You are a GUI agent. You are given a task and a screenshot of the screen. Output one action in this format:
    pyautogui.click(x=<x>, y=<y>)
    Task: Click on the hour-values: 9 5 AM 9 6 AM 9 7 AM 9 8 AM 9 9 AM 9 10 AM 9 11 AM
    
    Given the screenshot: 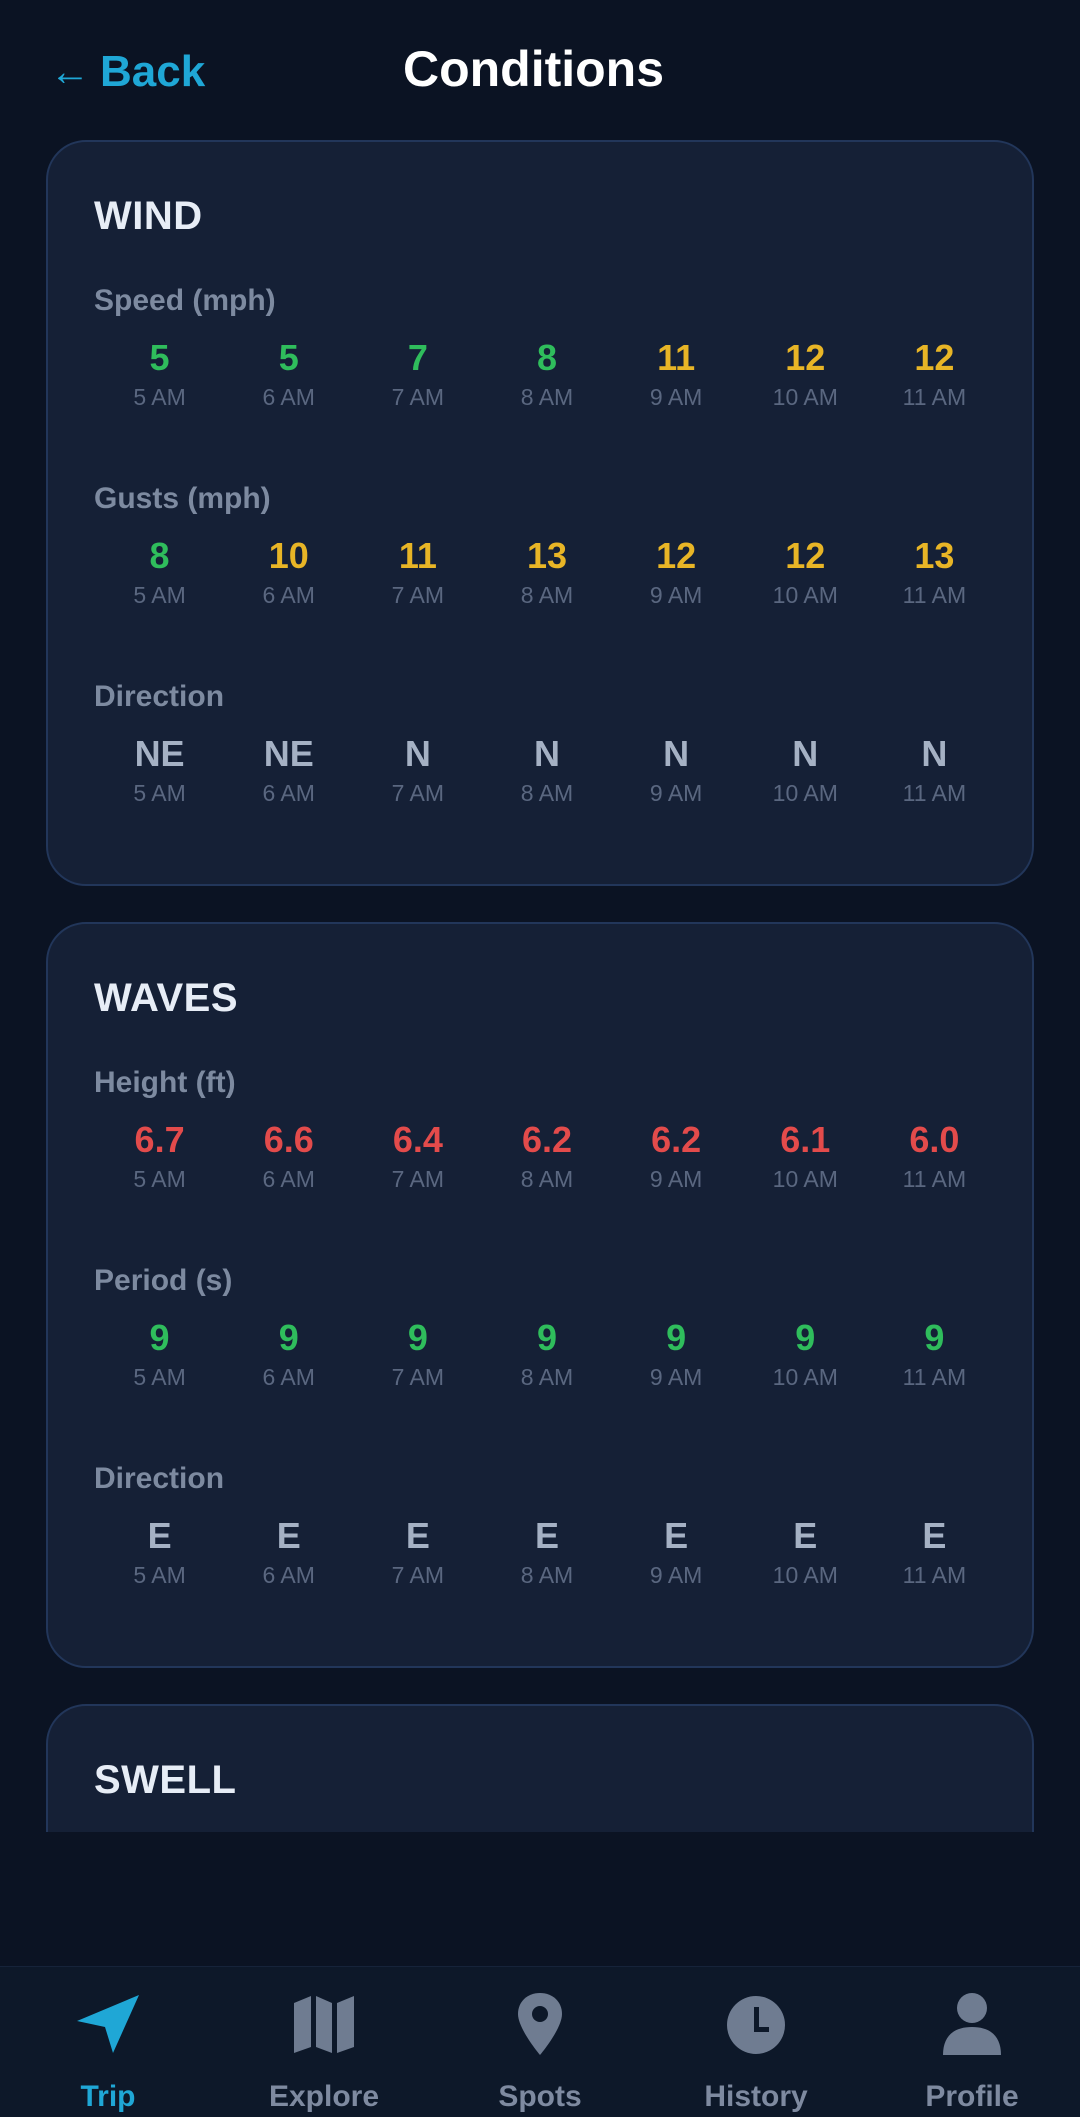 What is the action you would take?
    pyautogui.click(x=547, y=1366)
    